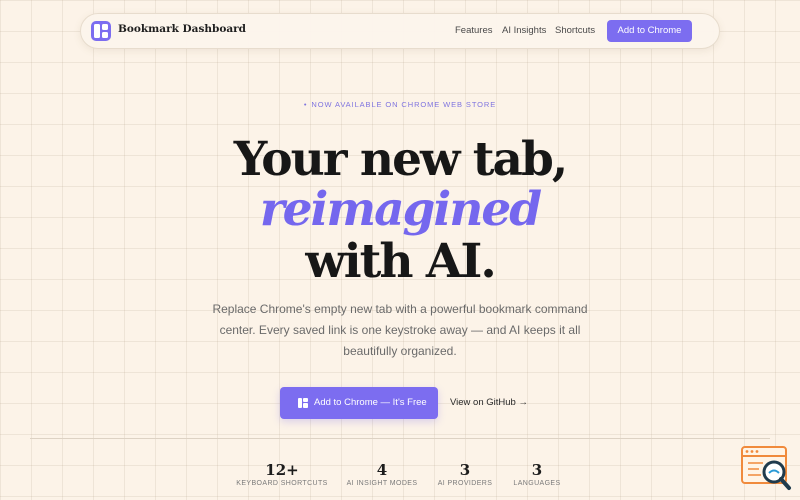 This screenshot has width=800, height=500. I want to click on stat-keyboard-shortcuts: 12+ KEYBOARD SHORTCUTS, so click(282, 474).